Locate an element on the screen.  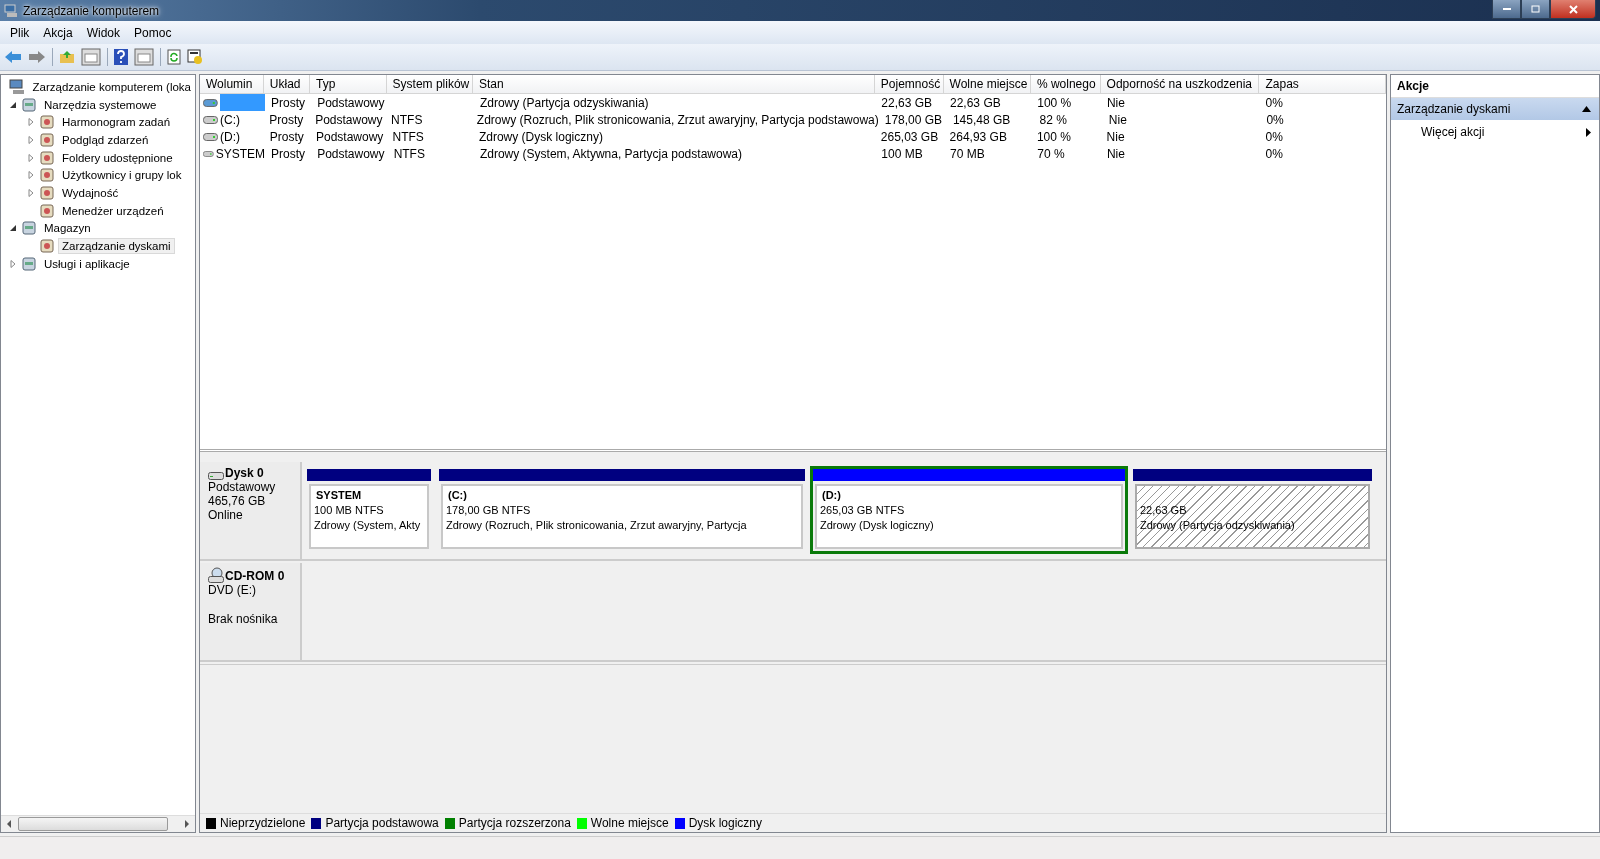
column-header: Odporność na uszkodzenia is located at coordinates (1180, 84).